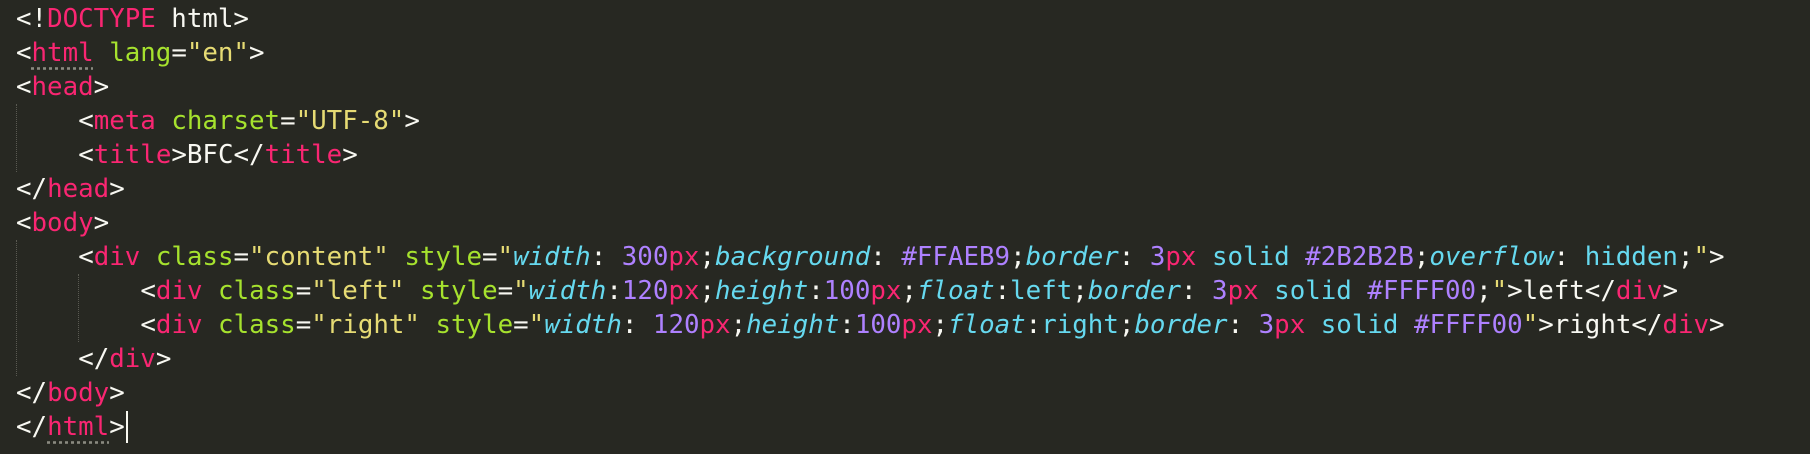 The height and width of the screenshot is (454, 1810). I want to click on code-line: <html lang="en">, so click(140, 53).